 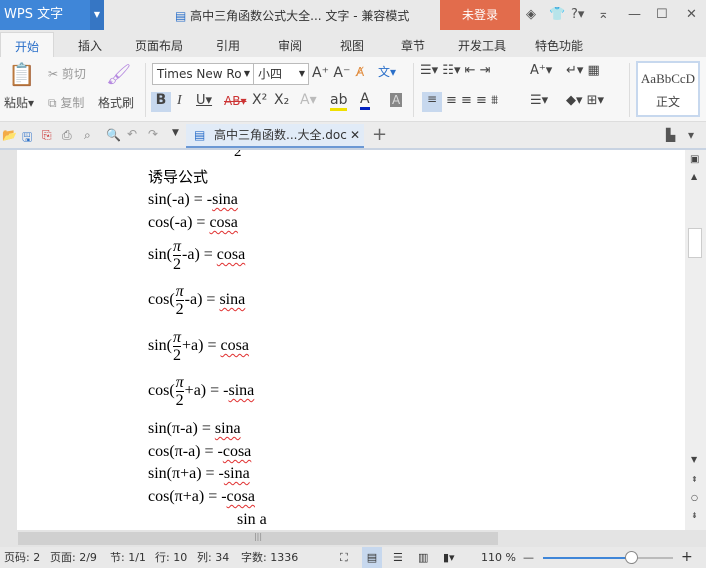 What do you see at coordinates (694, 479) in the screenshot?
I see `prev-page-icon: ⇞` at bounding box center [694, 479].